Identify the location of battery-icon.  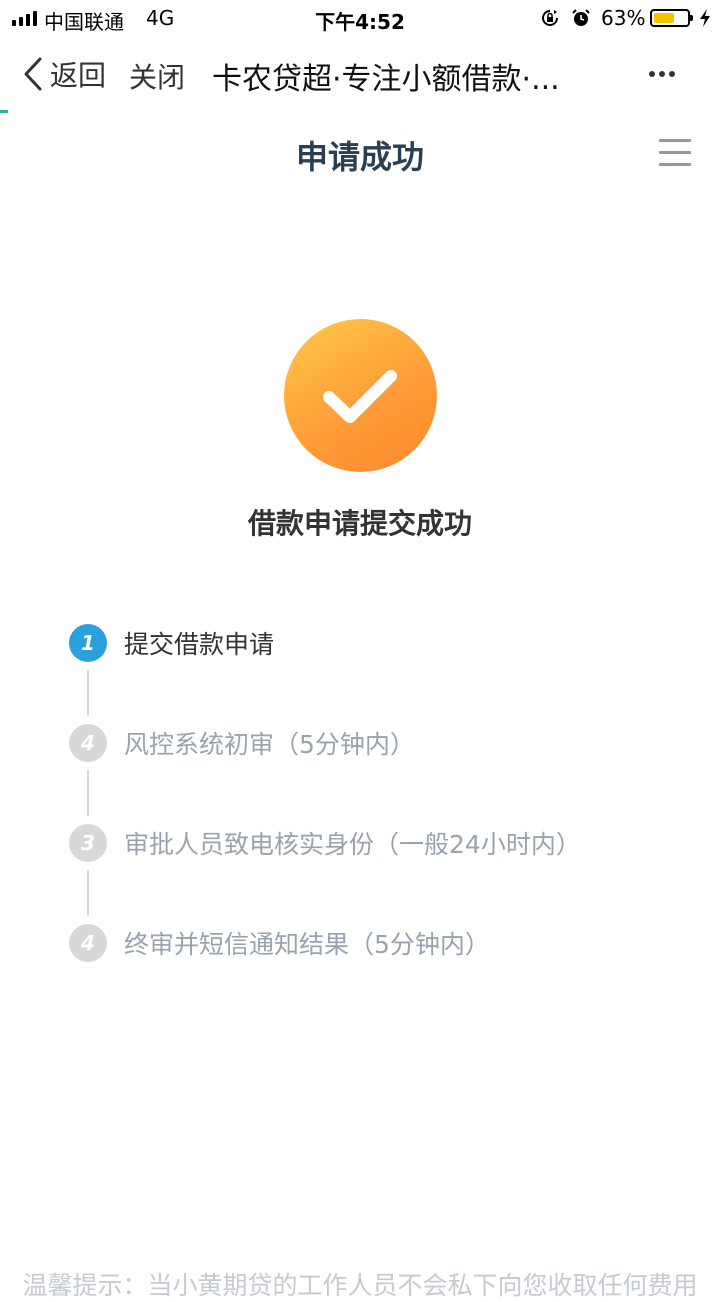
(671, 18).